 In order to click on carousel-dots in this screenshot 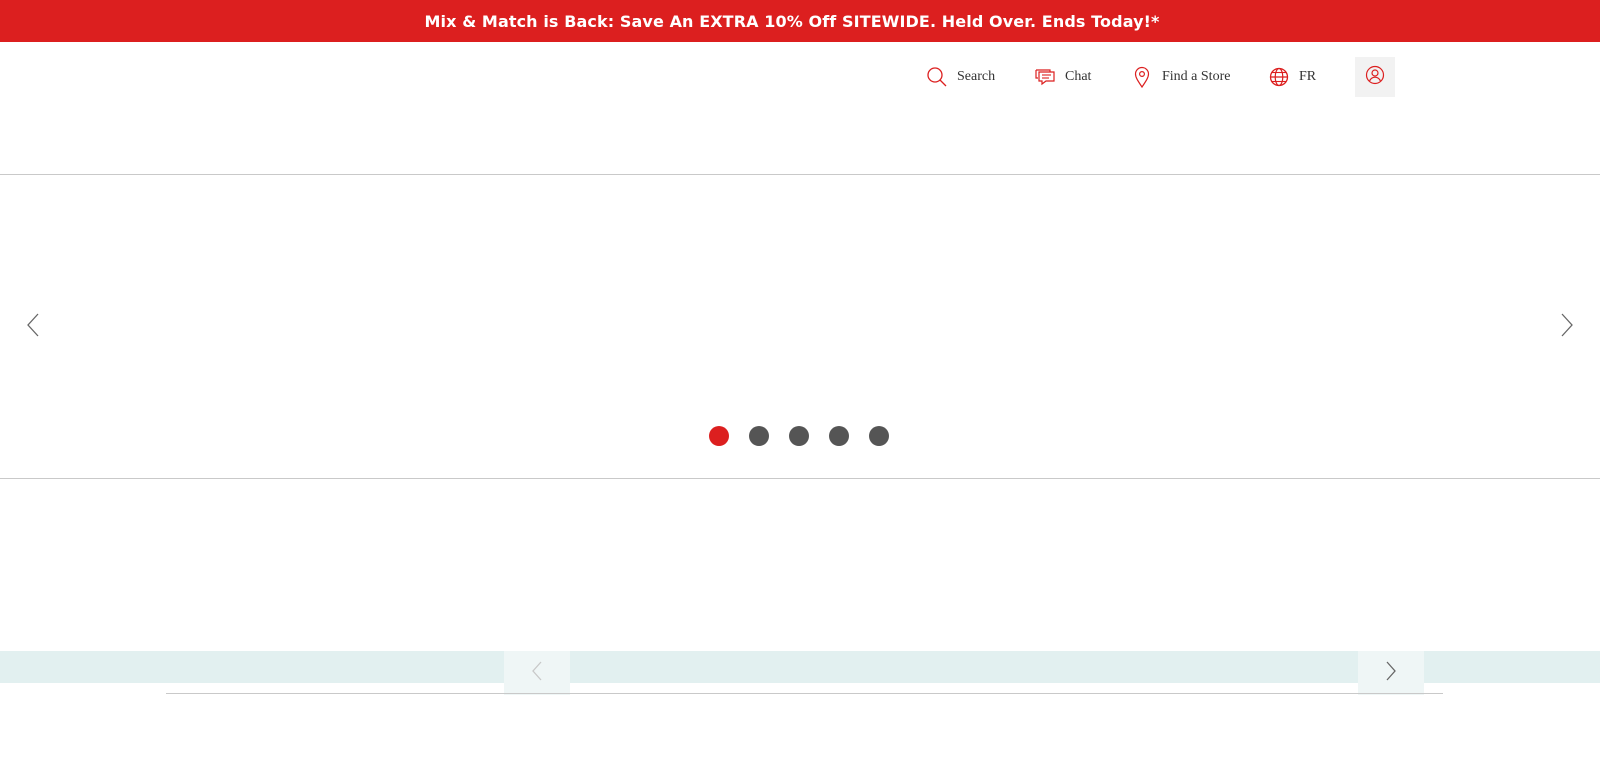, I will do `click(799, 436)`.